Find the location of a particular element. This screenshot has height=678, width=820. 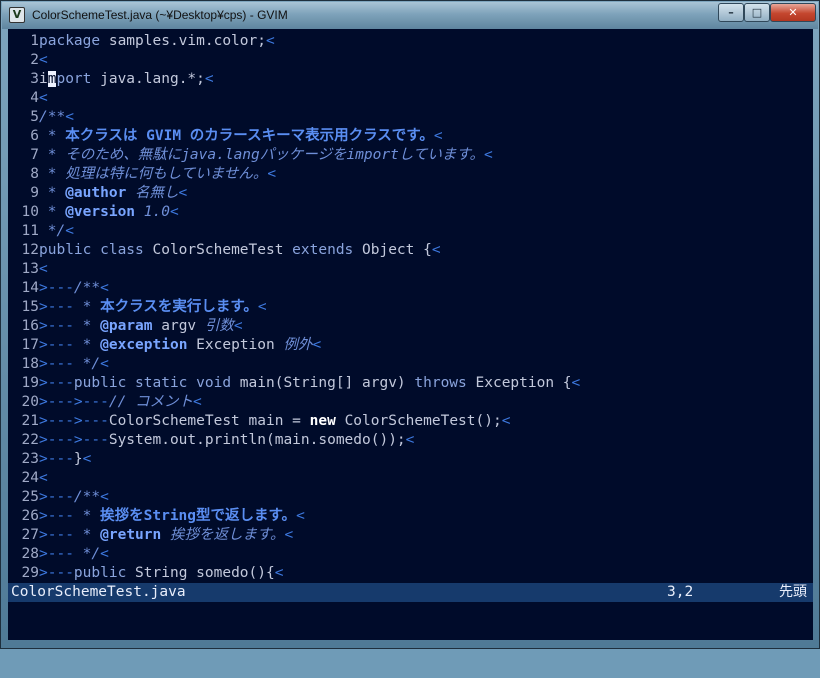

code-line: 7 * そのため、無駄にjava.langパッケージをimportしています。< is located at coordinates (410, 155).